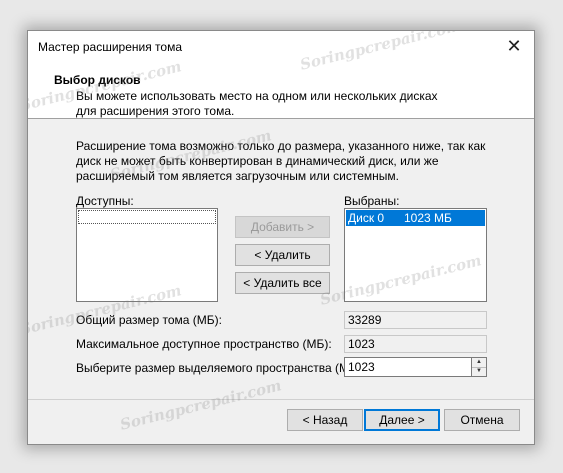 The image size is (563, 473). I want to click on max-available-value: 1023, so click(415, 344).